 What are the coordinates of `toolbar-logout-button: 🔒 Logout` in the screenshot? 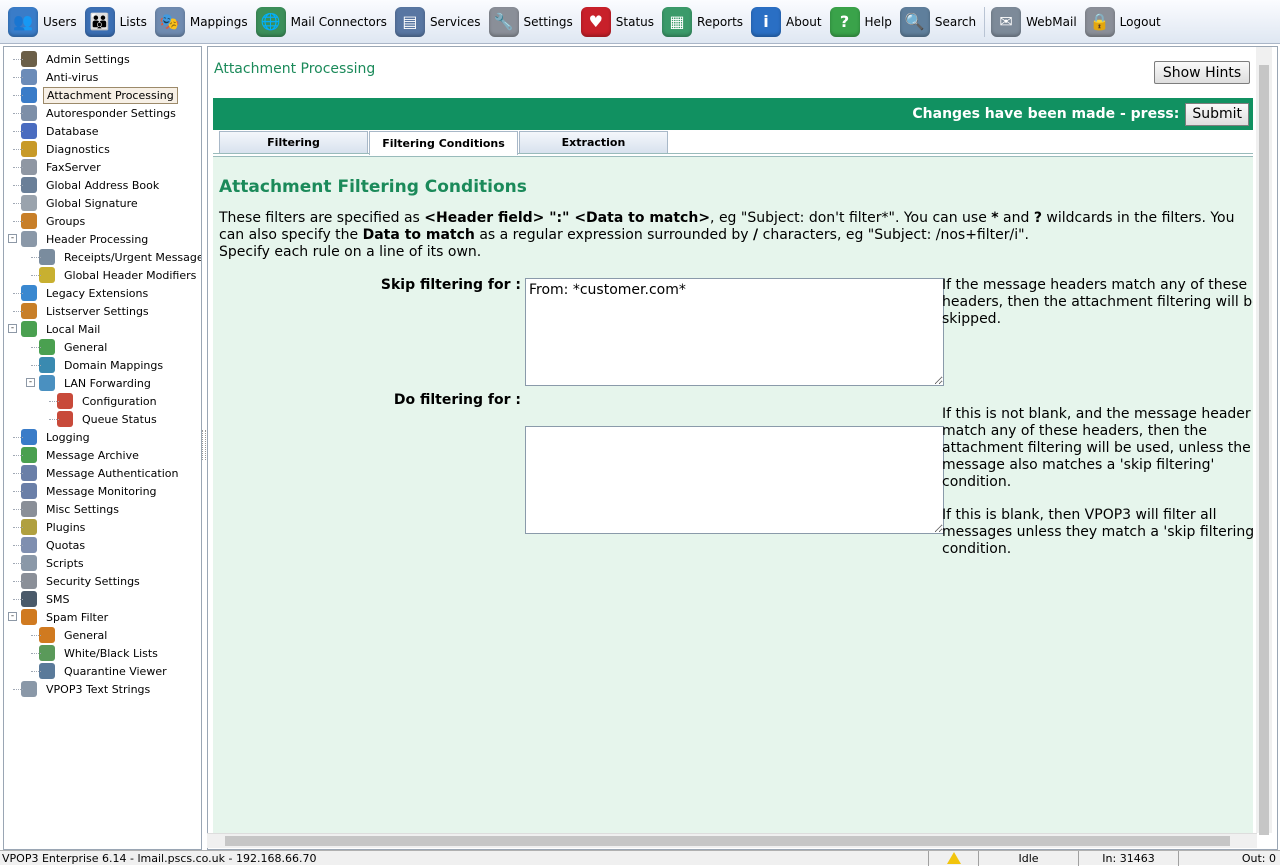 It's located at (1122, 22).